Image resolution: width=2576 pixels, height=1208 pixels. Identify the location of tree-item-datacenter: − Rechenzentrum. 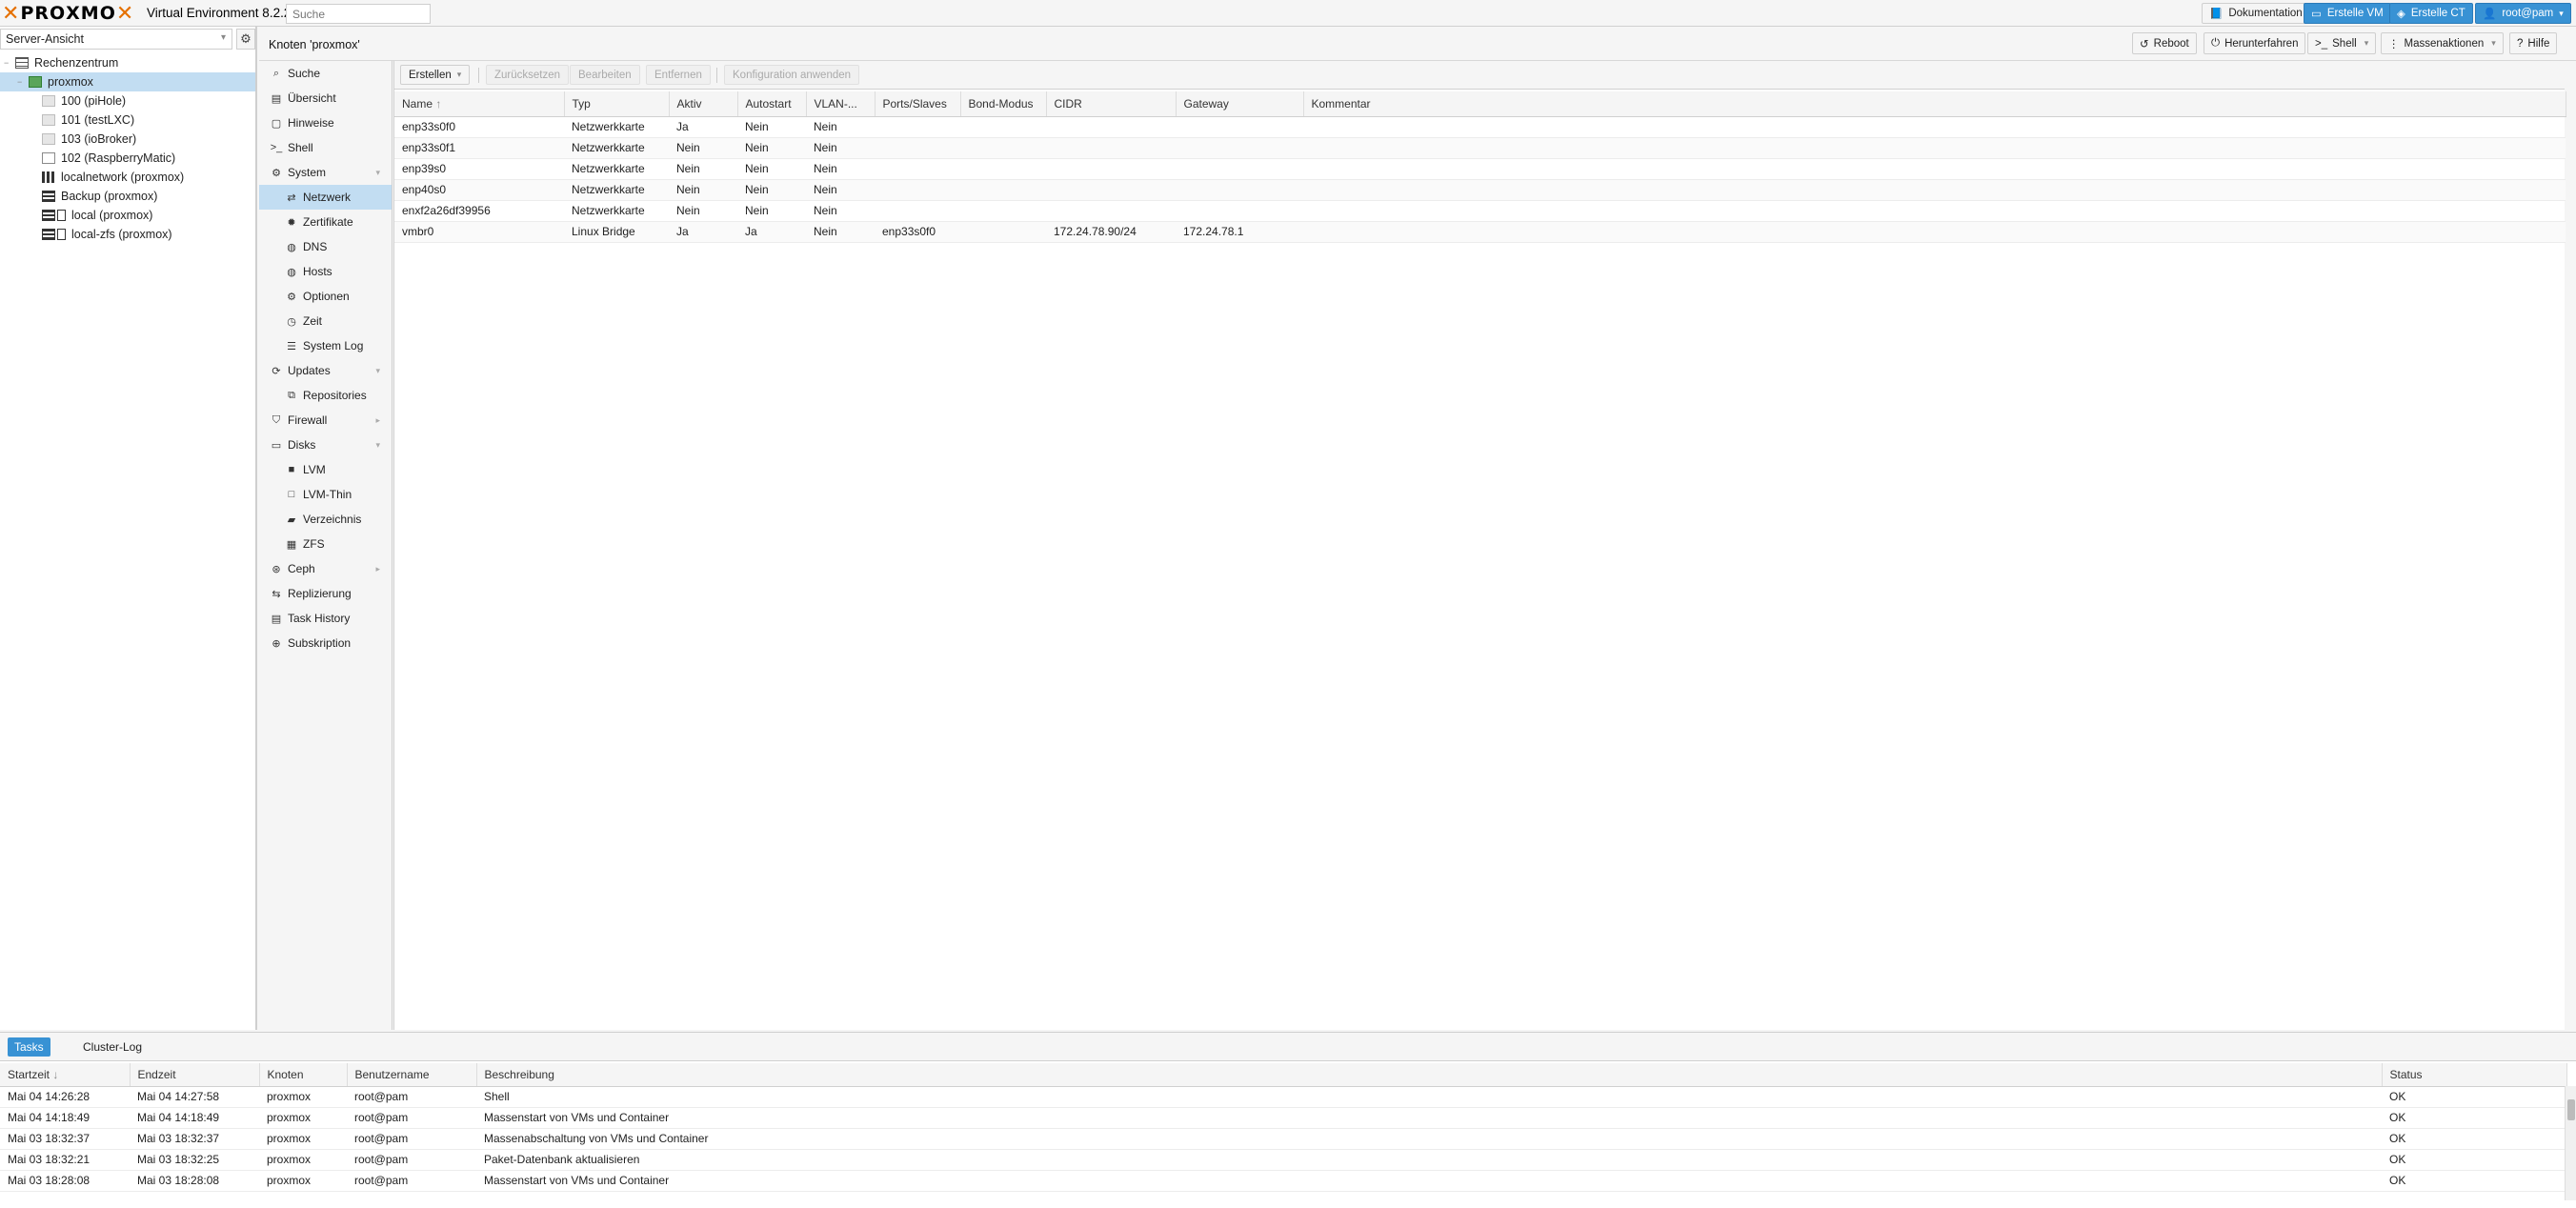
(127, 62).